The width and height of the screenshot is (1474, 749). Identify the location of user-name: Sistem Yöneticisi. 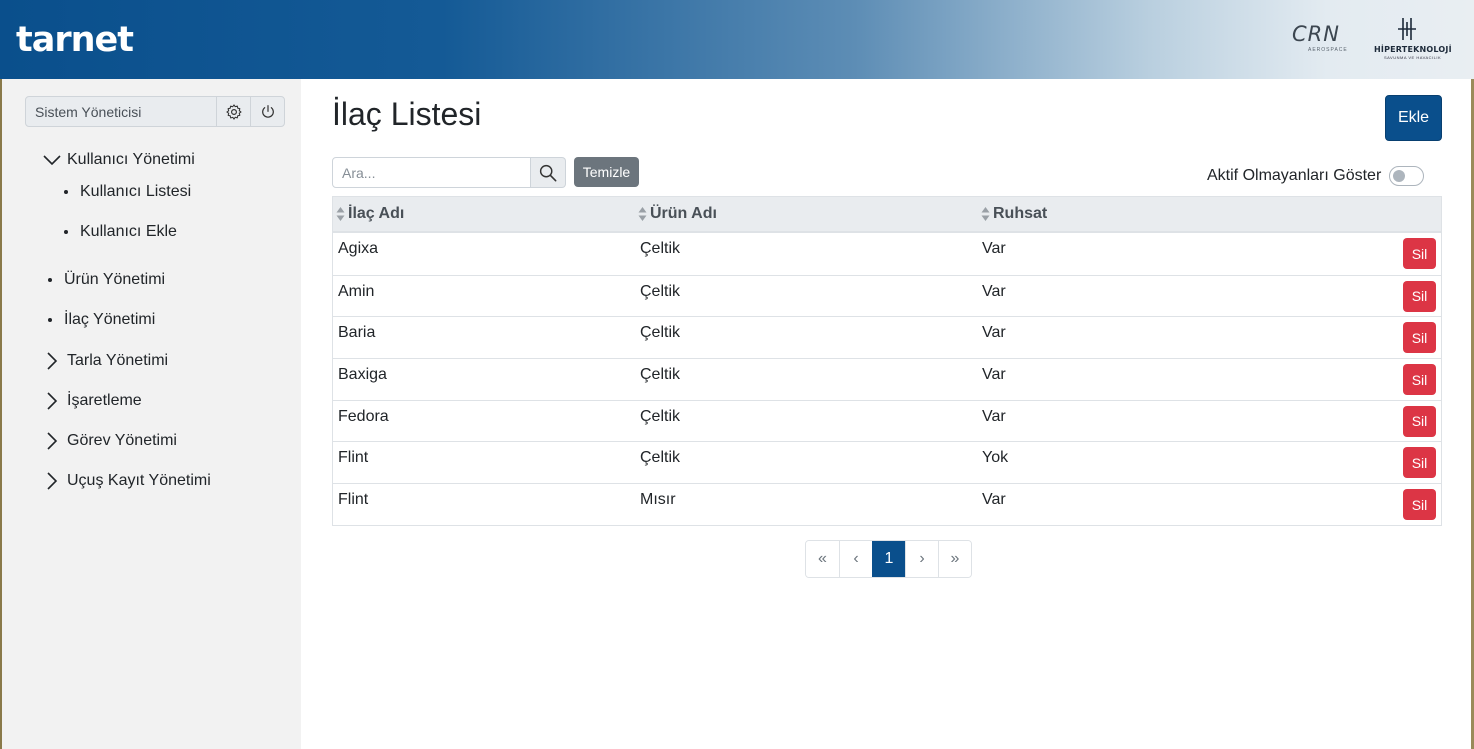
(88, 112).